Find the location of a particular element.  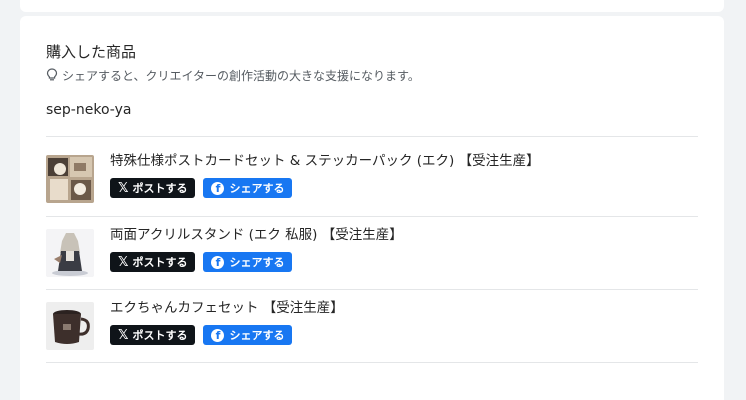

shop-name: sep-neko-ya is located at coordinates (88, 110).